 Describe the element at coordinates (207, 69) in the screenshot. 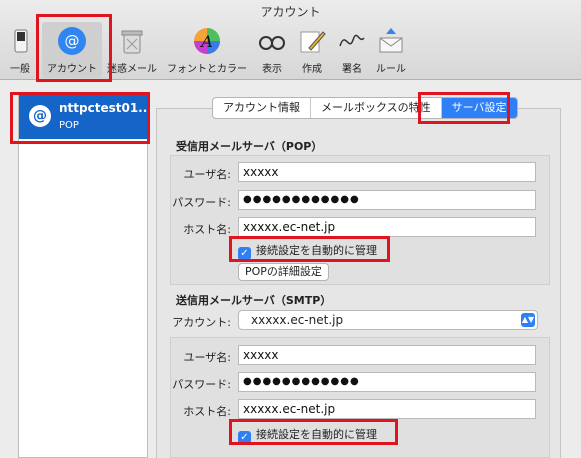

I see `toolbar-fonts-label: フォントとカラー` at that location.